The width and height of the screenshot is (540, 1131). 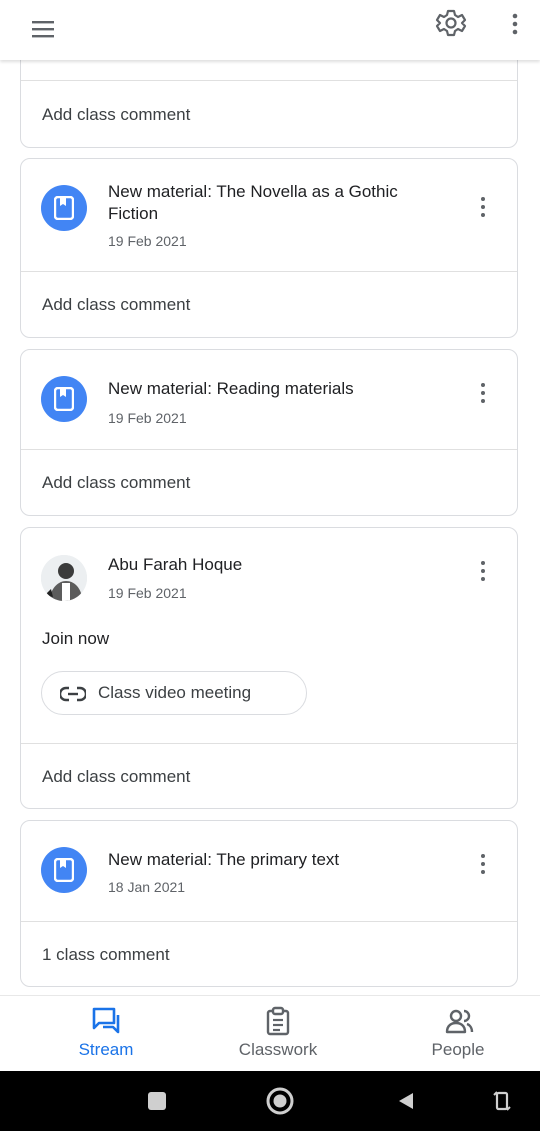 I want to click on stream-icon, so click(x=106, y=1020).